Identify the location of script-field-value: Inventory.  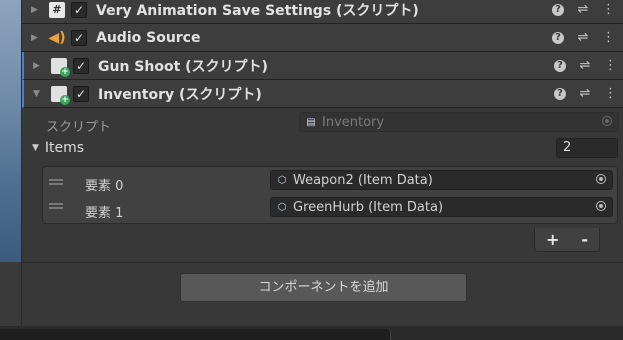
(353, 122).